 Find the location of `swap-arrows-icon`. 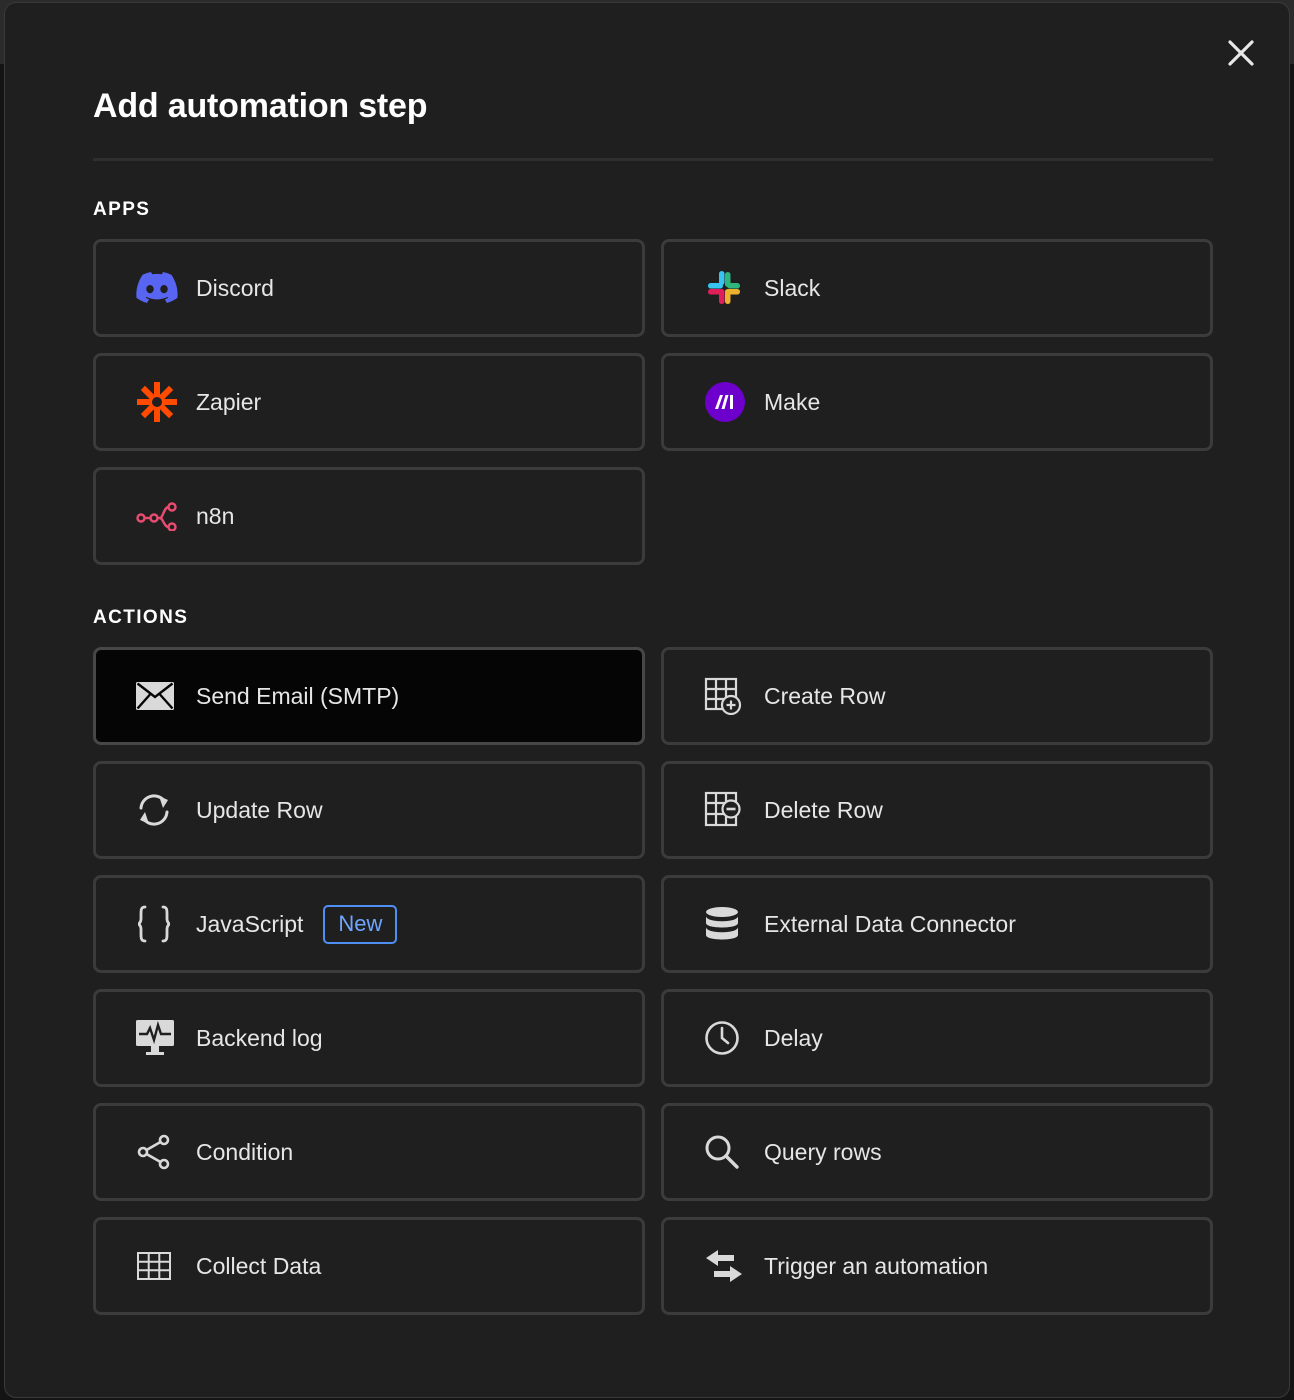

swap-arrows-icon is located at coordinates (726, 1266).